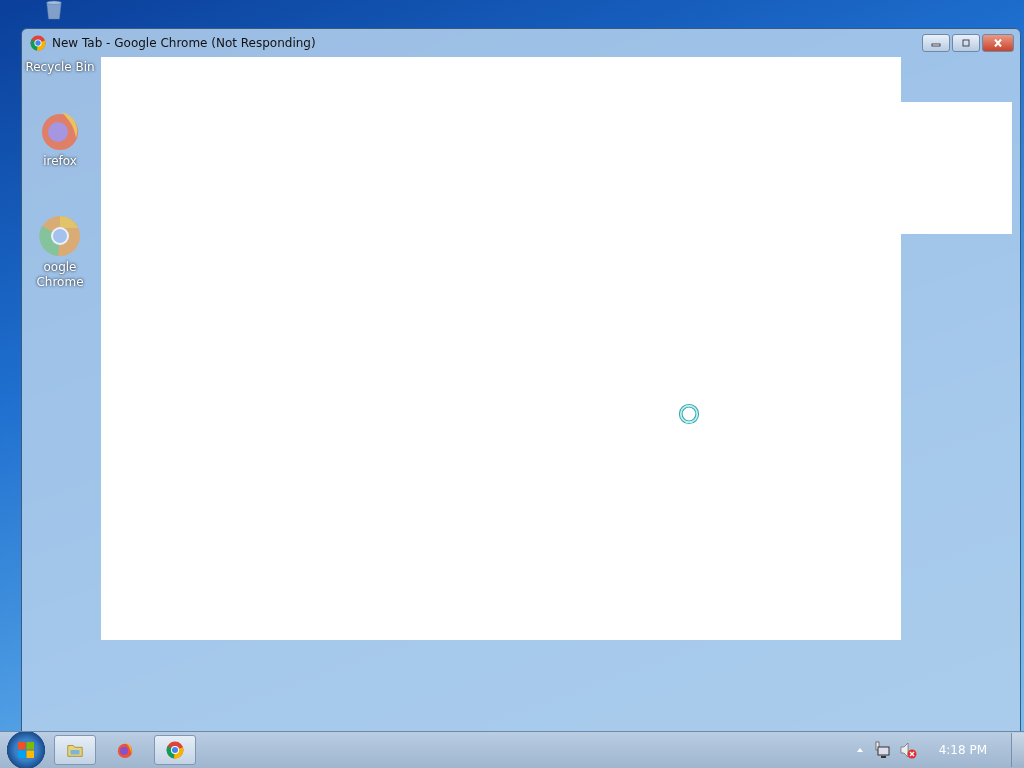 The image size is (1024, 768). I want to click on close-icon, so click(998, 43).